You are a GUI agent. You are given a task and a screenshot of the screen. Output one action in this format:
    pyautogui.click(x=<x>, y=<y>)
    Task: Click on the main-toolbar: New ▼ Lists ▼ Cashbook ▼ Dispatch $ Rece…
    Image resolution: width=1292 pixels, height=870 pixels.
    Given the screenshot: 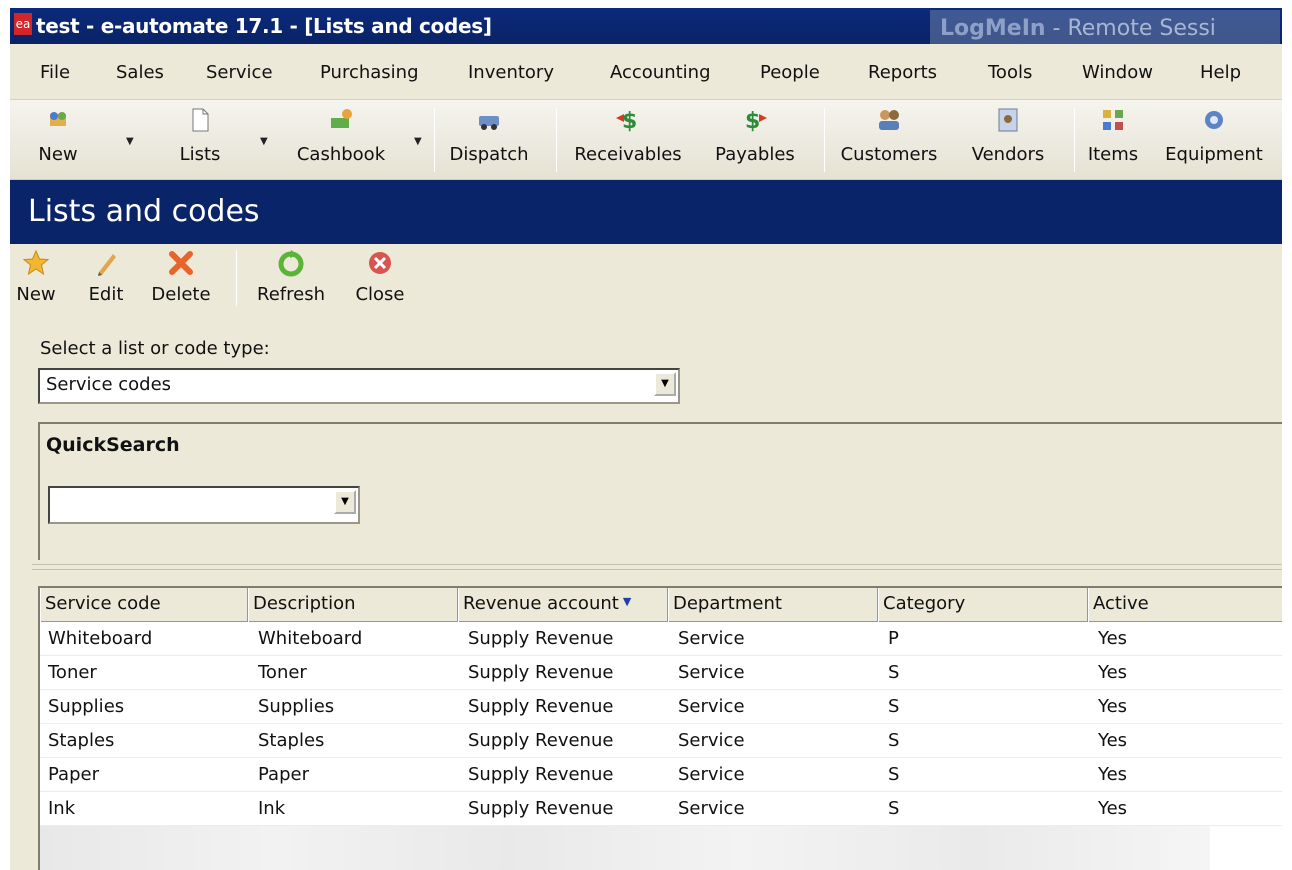 What is the action you would take?
    pyautogui.click(x=646, y=140)
    